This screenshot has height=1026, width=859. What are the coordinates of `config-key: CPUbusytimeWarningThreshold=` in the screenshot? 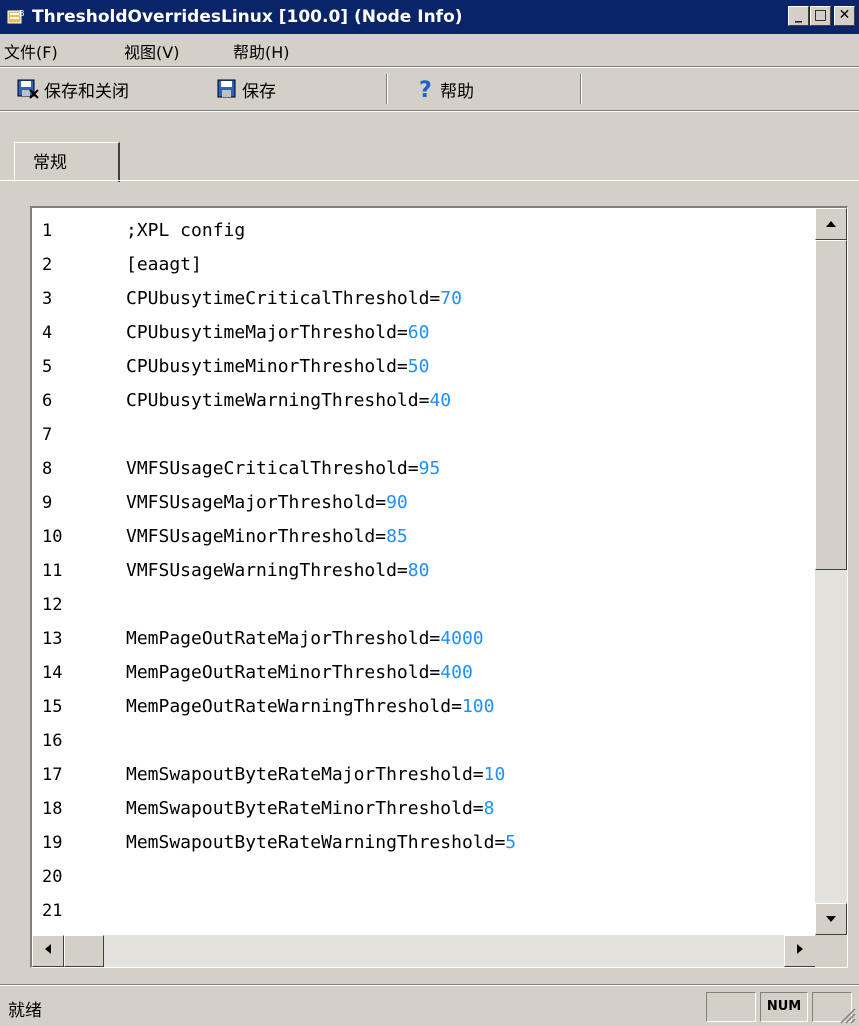 It's located at (278, 400).